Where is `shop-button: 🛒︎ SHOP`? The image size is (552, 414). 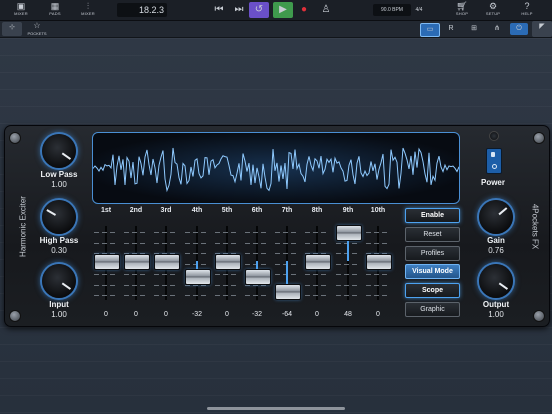 shop-button: 🛒︎ SHOP is located at coordinates (462, 10).